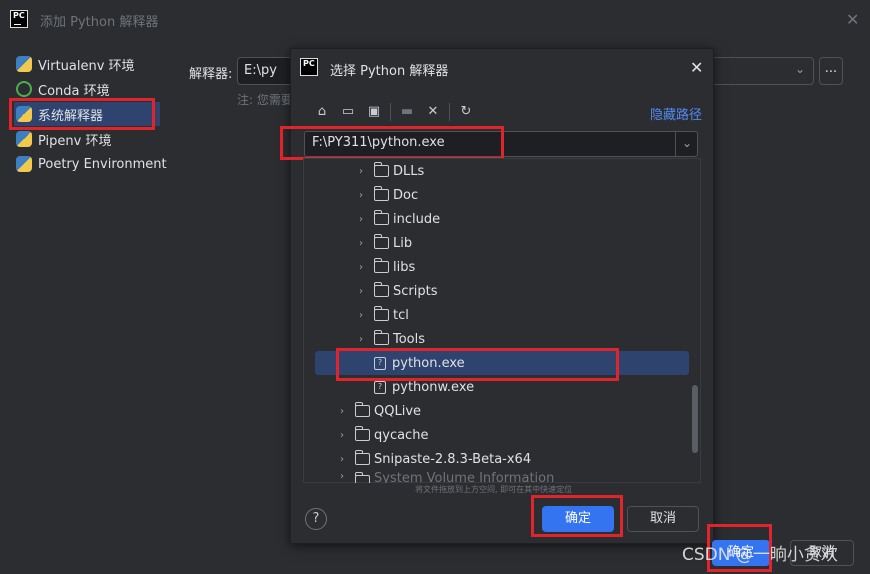 The width and height of the screenshot is (870, 574). I want to click on refresh-icon: ↻, so click(466, 112).